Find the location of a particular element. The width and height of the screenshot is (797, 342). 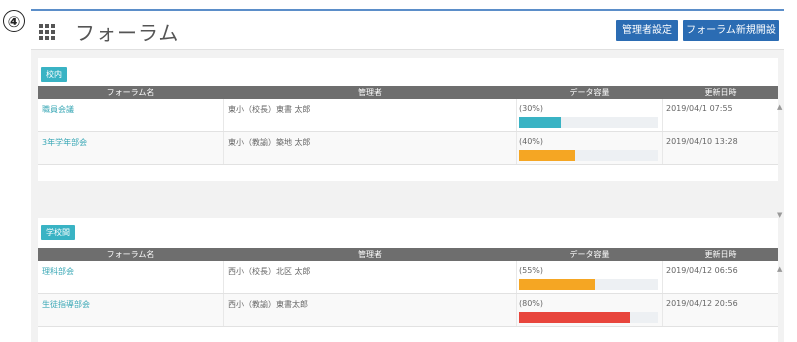

usage-percent: (30%) is located at coordinates (531, 108).